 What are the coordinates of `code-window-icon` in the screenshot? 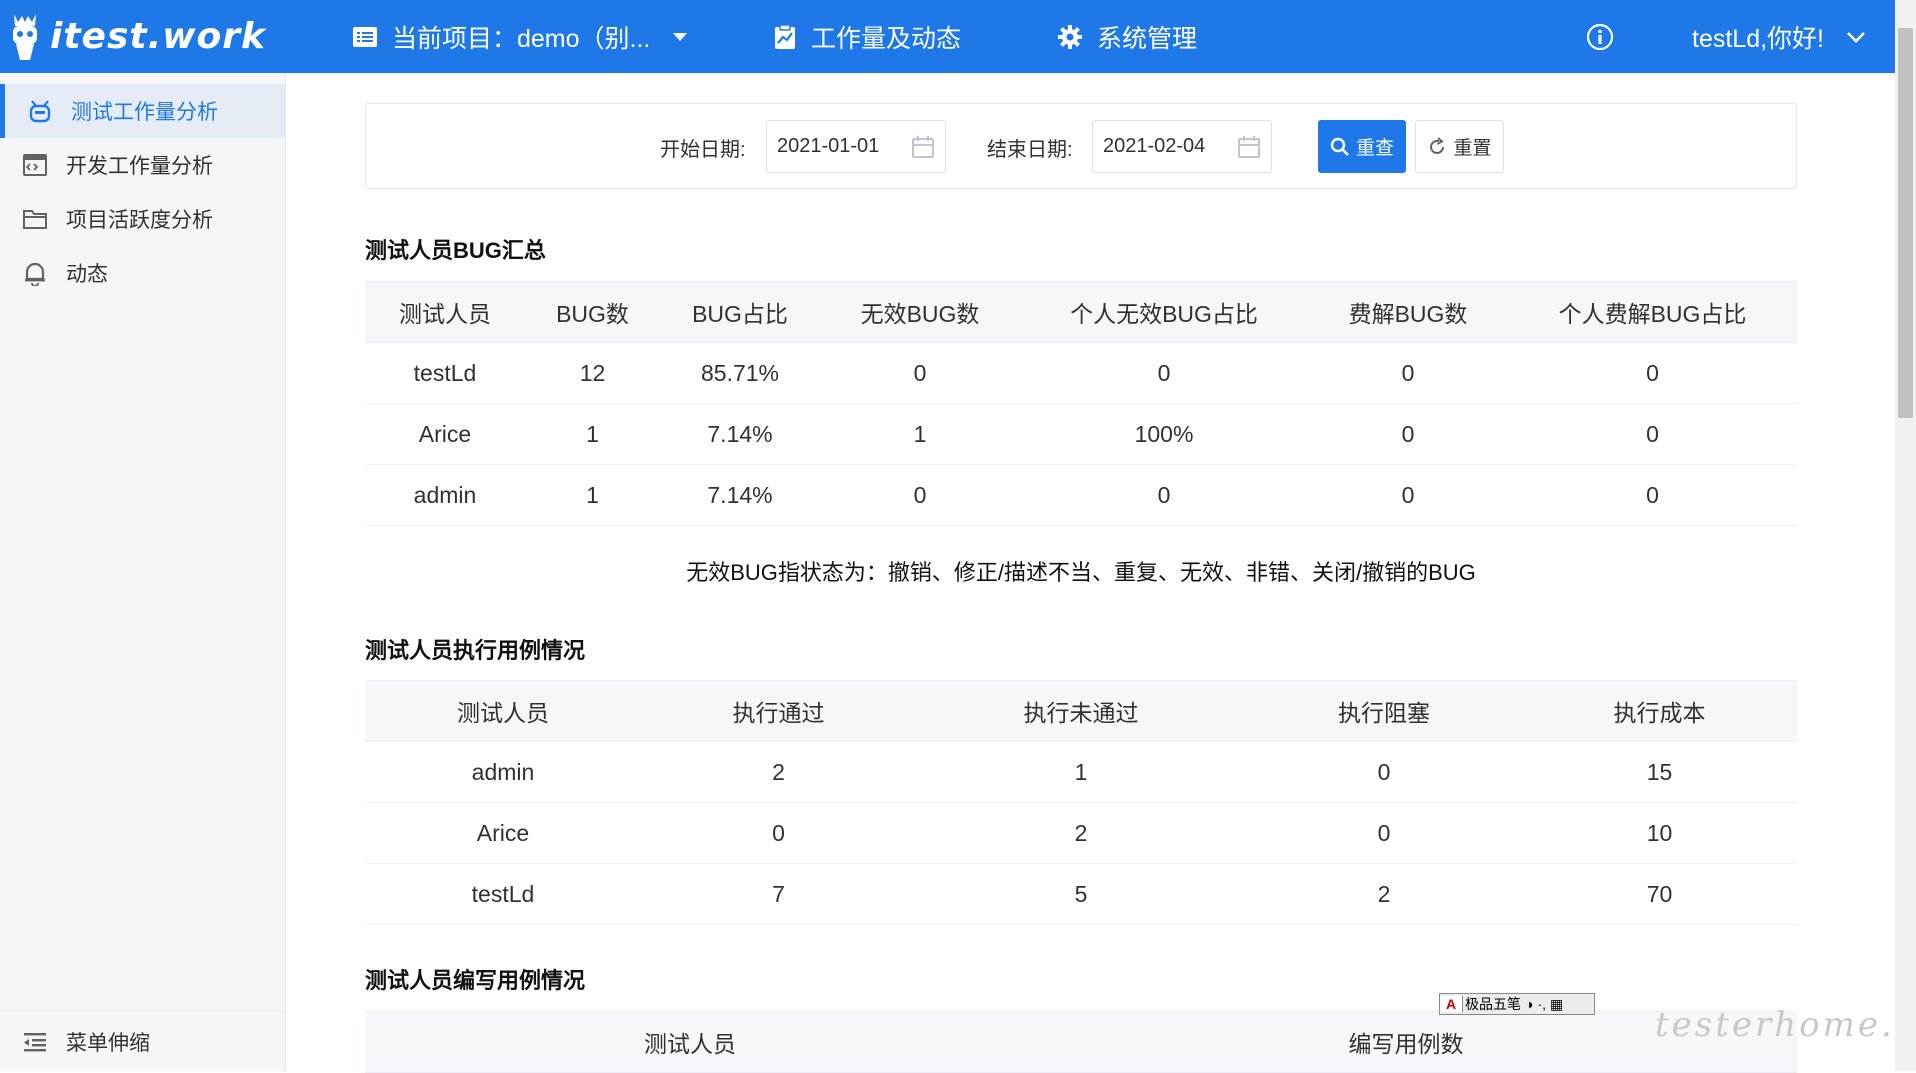 It's located at (35, 165).